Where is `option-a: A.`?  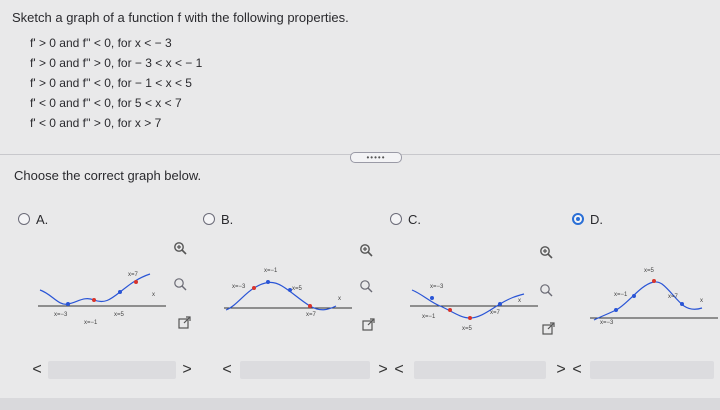
option-a: A. is located at coordinates (33, 219).